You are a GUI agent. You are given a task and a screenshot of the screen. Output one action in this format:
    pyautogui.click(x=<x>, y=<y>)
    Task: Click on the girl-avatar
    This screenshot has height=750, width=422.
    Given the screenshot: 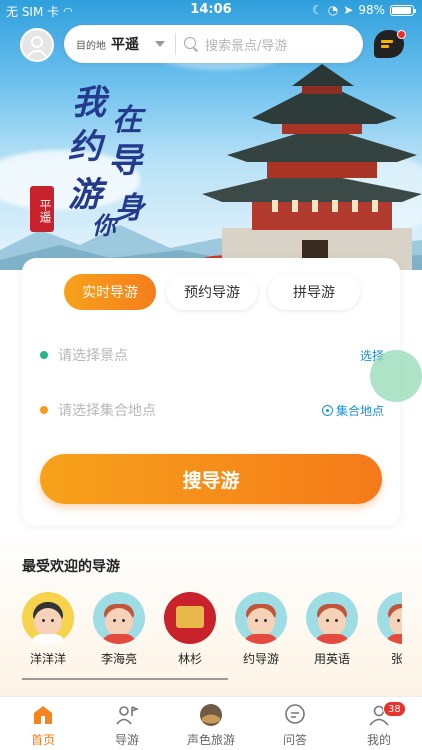 What is the action you would take?
    pyautogui.click(x=48, y=618)
    